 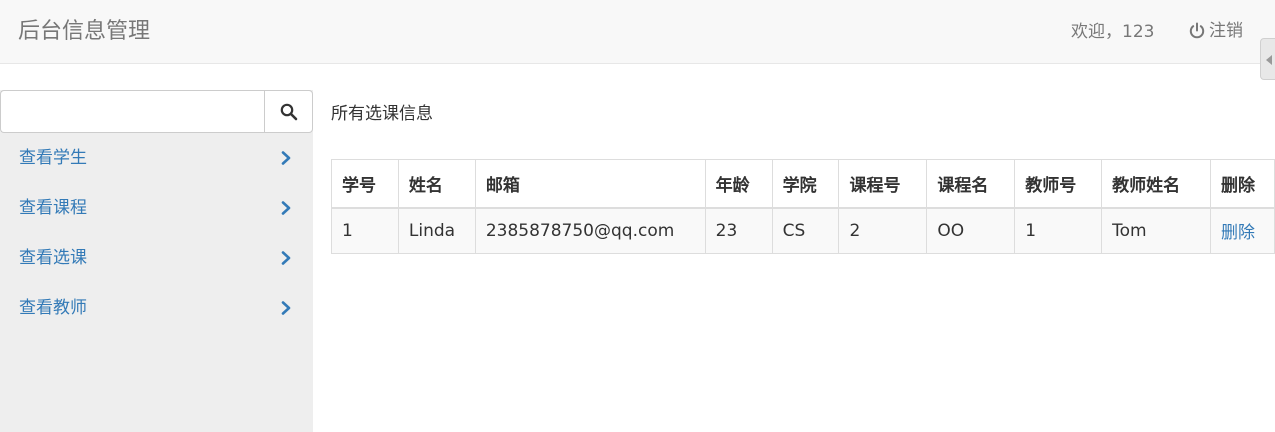 I want to click on column-header: 年龄, so click(x=738, y=184).